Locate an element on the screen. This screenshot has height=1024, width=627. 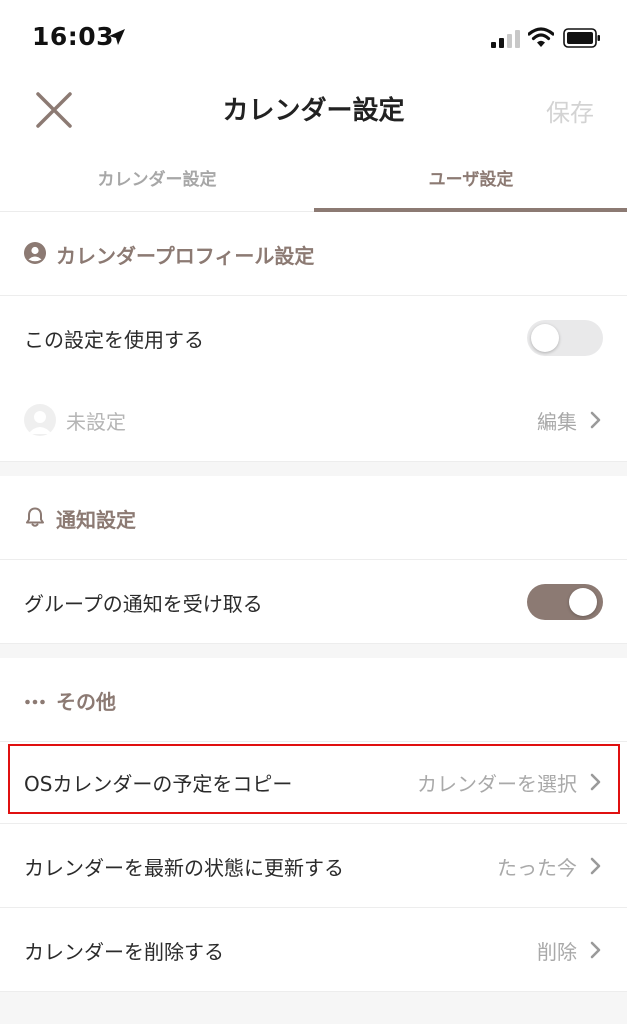
group-notification-toggle is located at coordinates (565, 602).